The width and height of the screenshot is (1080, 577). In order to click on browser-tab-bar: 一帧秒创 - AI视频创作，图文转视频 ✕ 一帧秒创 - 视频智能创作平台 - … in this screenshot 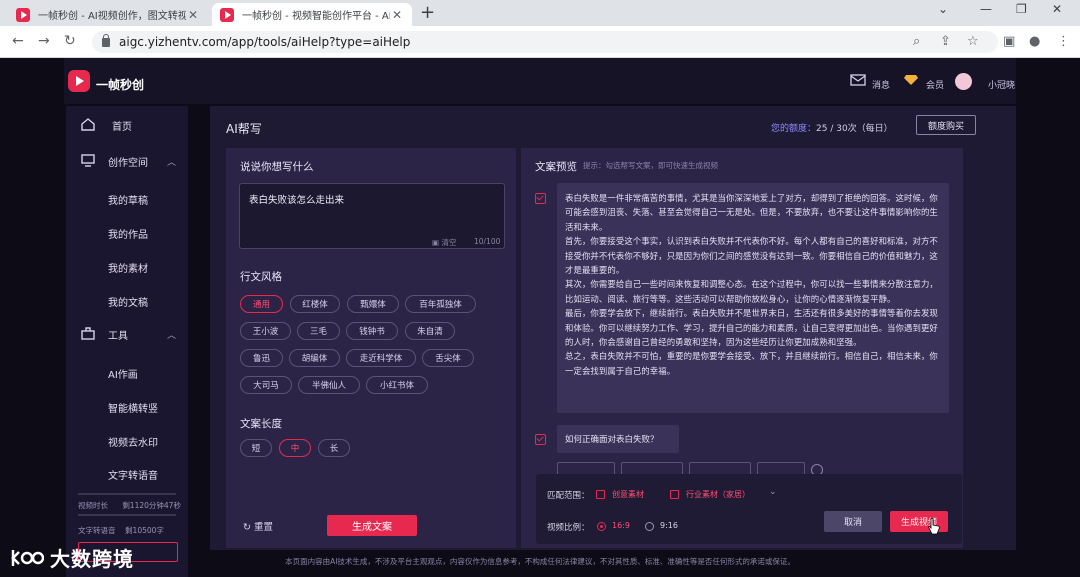, I will do `click(540, 13)`.